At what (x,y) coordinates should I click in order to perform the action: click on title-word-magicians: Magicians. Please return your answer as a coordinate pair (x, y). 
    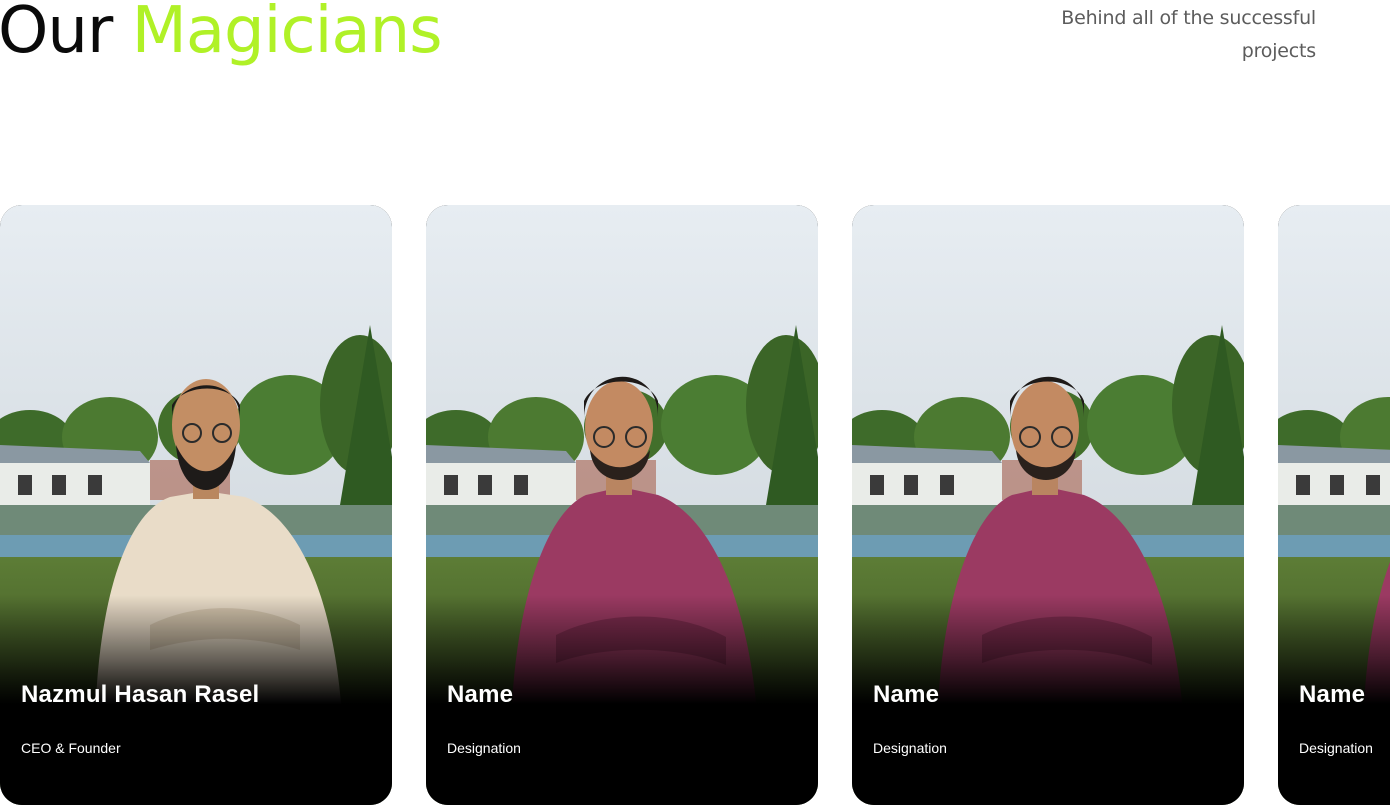
    Looking at the image, I should click on (287, 34).